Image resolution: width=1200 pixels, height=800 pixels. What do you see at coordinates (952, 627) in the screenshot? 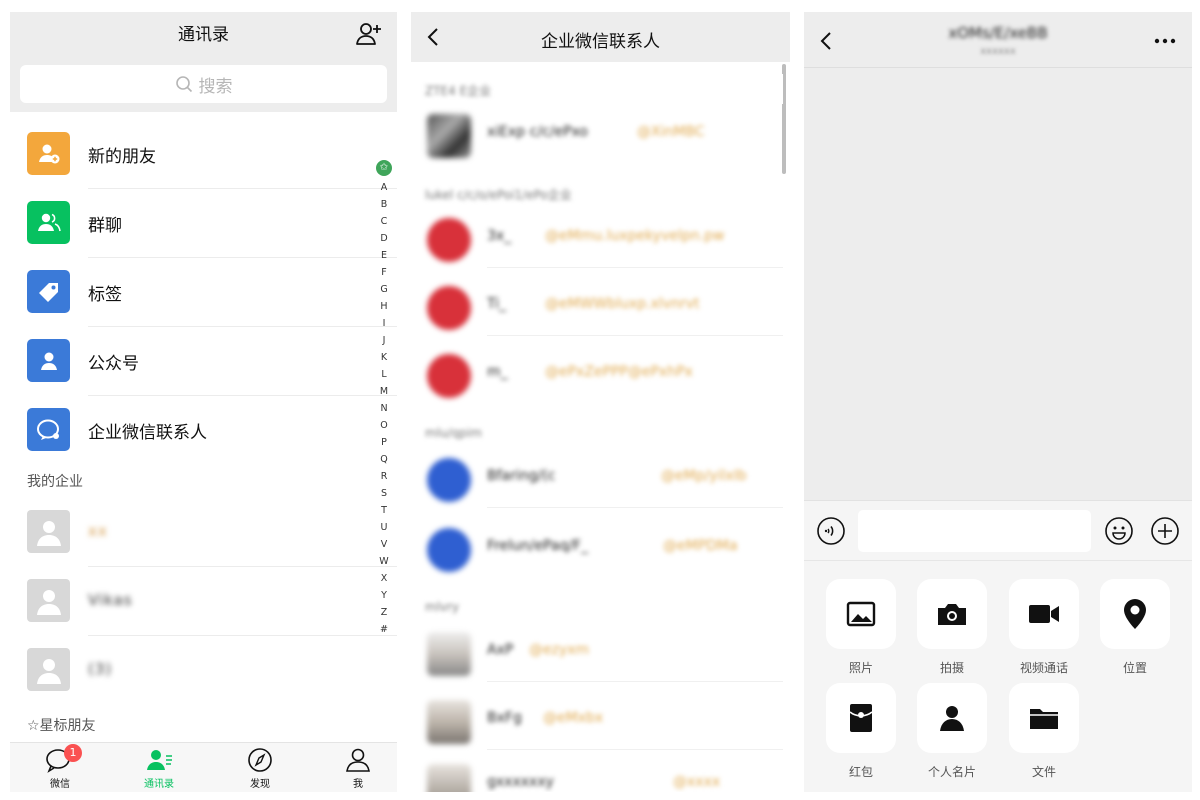
I see `attach-camera: 拍摄` at bounding box center [952, 627].